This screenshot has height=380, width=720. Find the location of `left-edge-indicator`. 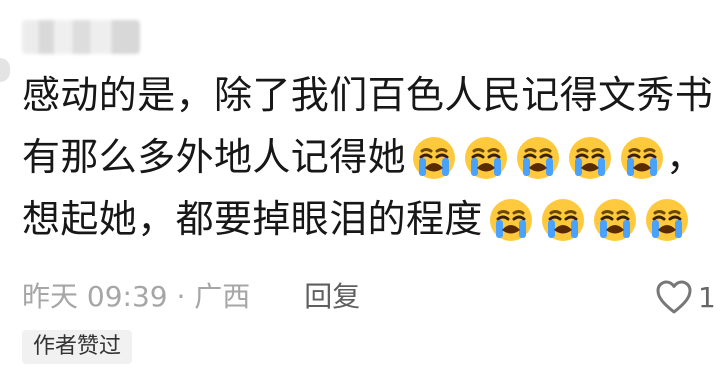

left-edge-indicator is located at coordinates (5, 70).